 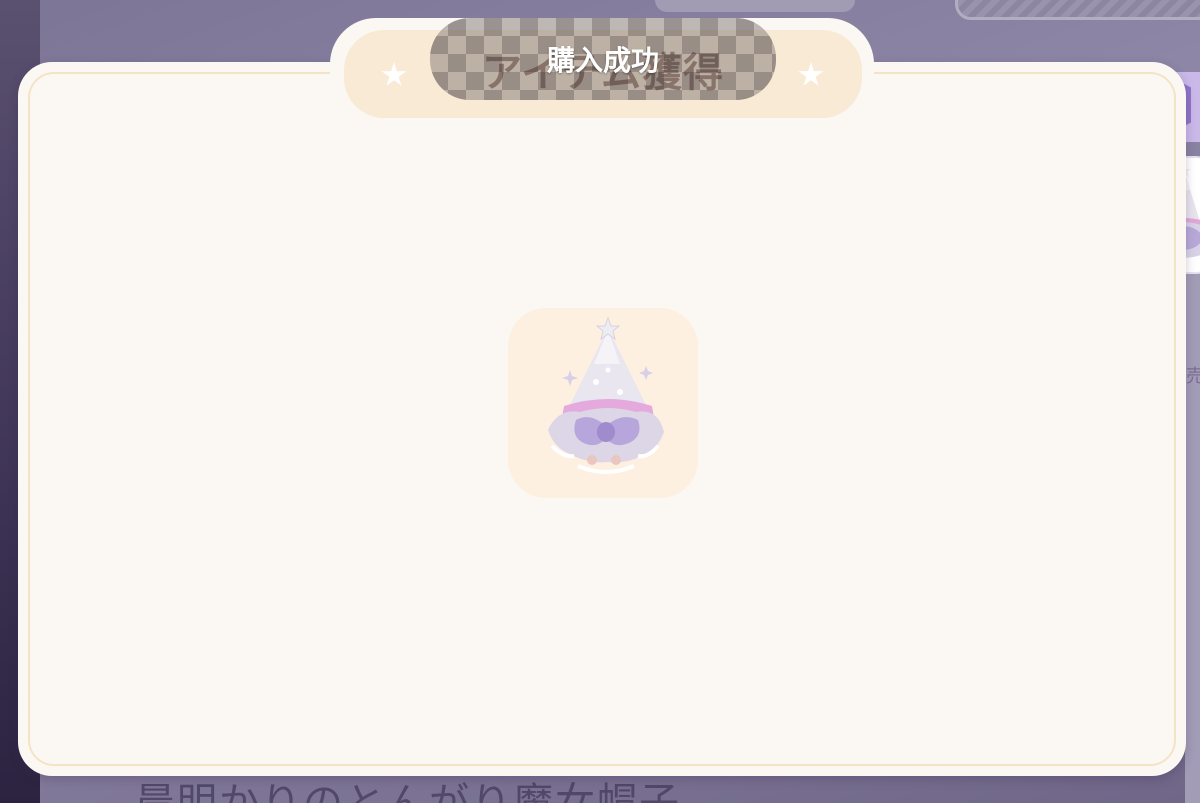 What do you see at coordinates (755, 6) in the screenshot?
I see `background-top-pill` at bounding box center [755, 6].